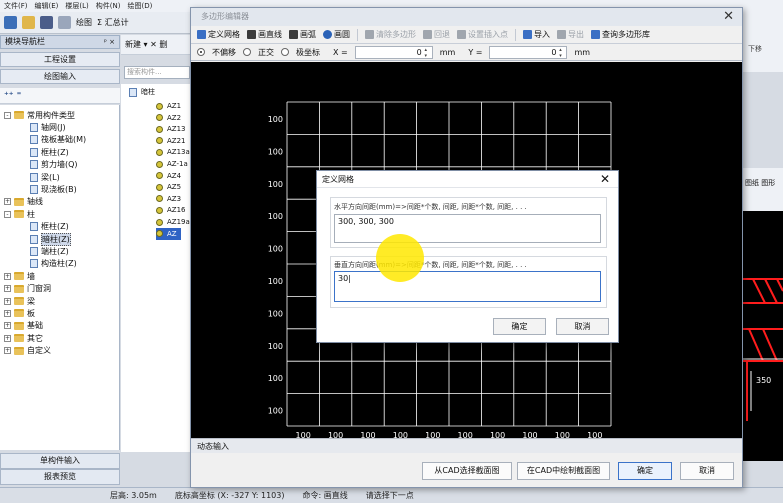  Describe the element at coordinates (466, 445) in the screenshot. I see `dynamic-input-tab: 动态输入` at that location.